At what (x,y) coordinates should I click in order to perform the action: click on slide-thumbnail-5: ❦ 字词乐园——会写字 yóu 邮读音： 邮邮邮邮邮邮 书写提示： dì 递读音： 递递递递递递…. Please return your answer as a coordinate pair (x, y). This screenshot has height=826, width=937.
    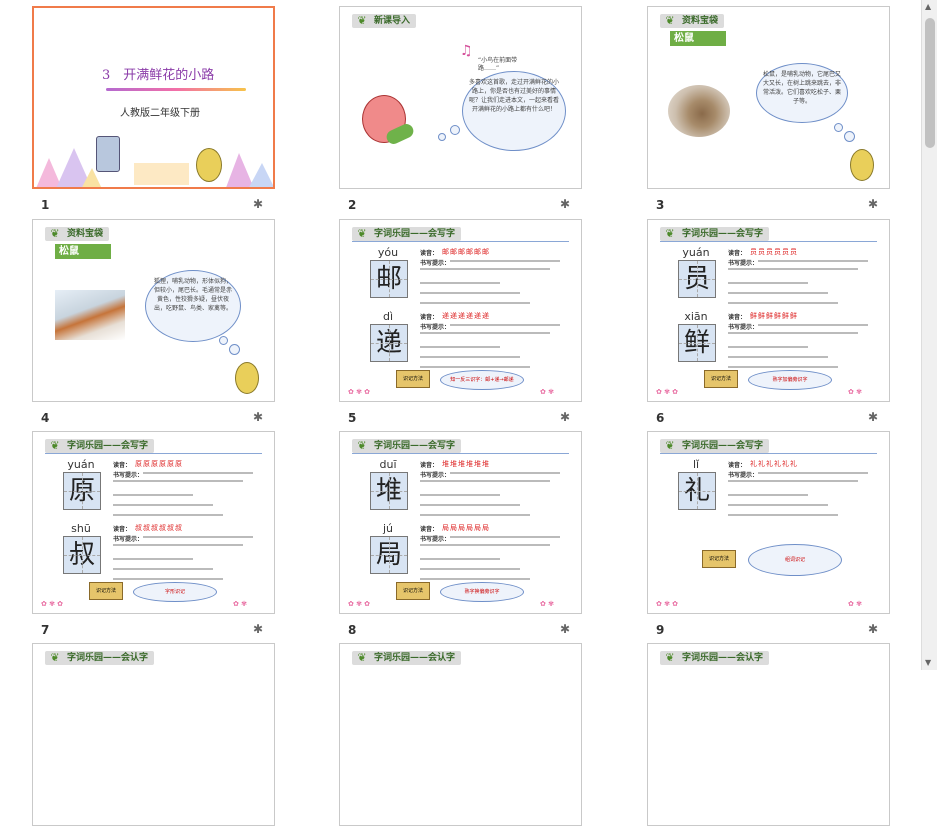
    Looking at the image, I should click on (460, 310).